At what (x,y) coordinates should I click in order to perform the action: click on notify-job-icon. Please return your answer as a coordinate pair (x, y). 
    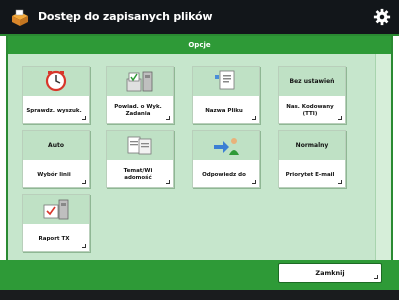
    Looking at the image, I should click on (139, 81).